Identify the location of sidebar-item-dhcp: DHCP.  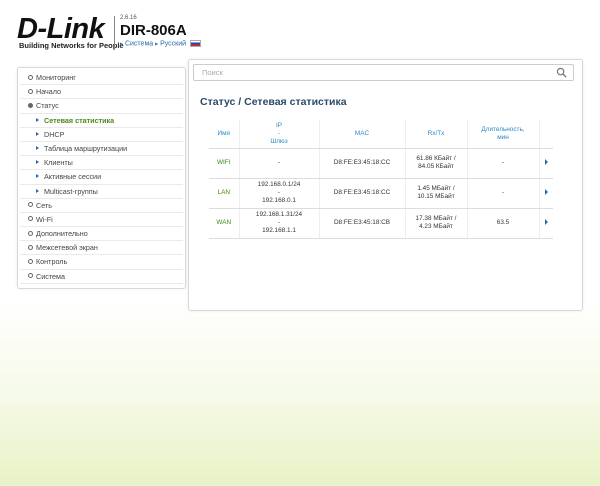
(101, 135).